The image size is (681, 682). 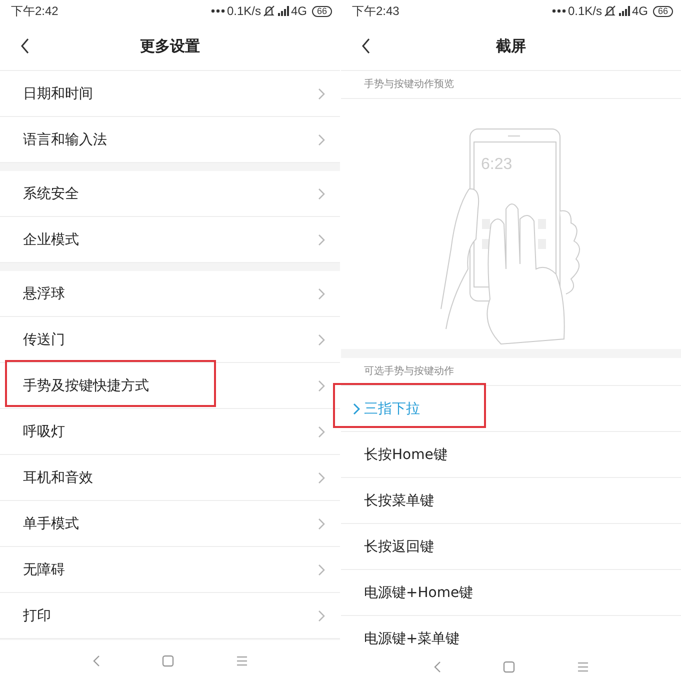 I want to click on item-label: 打印, so click(x=37, y=615).